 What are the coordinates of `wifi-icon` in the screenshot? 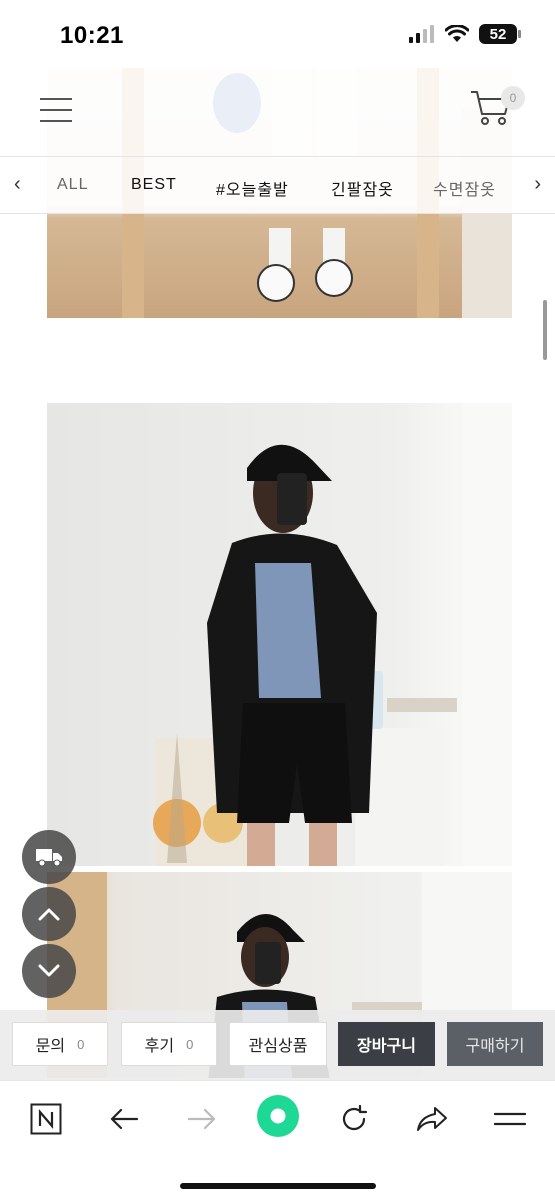 It's located at (457, 33).